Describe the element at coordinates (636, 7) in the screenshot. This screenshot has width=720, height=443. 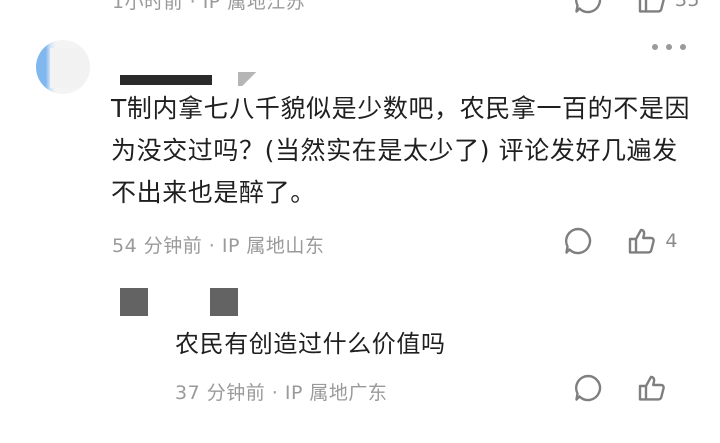
I see `previous-comment-actions: 35` at that location.